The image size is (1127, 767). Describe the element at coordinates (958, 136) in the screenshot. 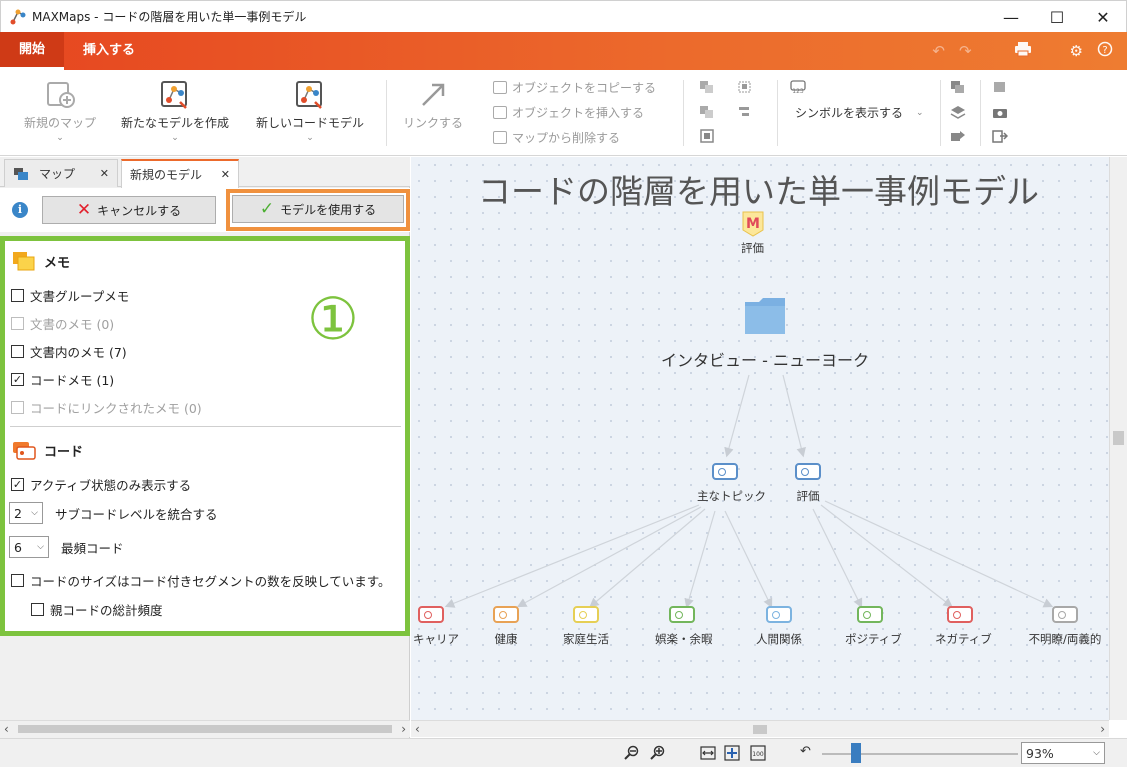

I see `move-icon` at that location.